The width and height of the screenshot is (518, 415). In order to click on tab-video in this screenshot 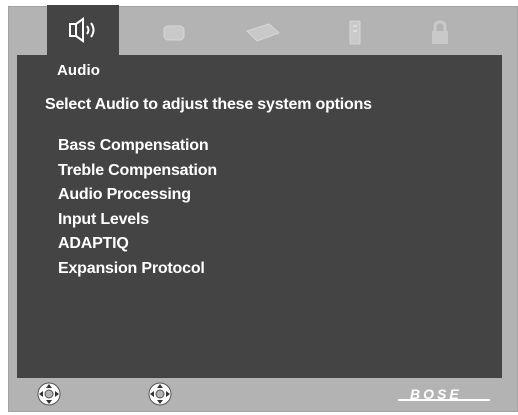, I will do `click(175, 32)`.